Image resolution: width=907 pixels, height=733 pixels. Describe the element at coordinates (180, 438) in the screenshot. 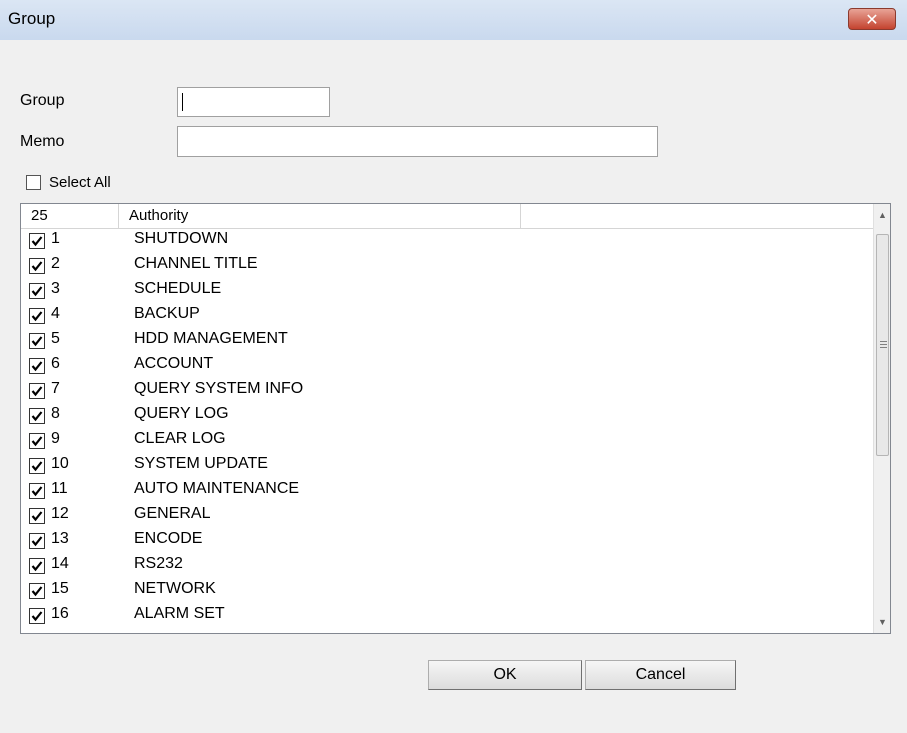

I see `row-authority-label: CLEAR LOG` at that location.